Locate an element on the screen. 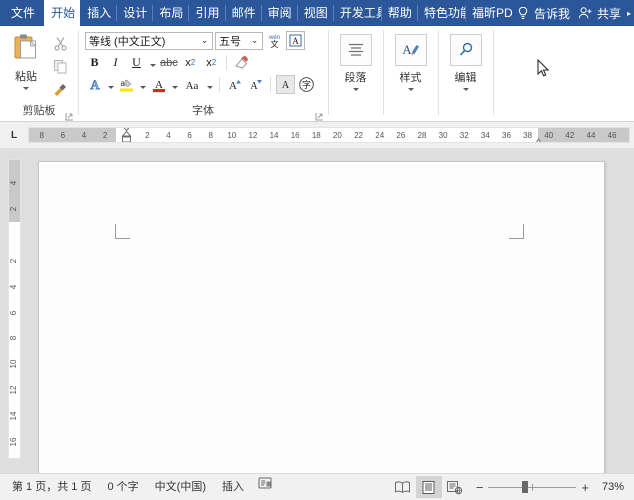 This screenshot has width=634, height=500. superscript-button: x2 is located at coordinates (211, 62).